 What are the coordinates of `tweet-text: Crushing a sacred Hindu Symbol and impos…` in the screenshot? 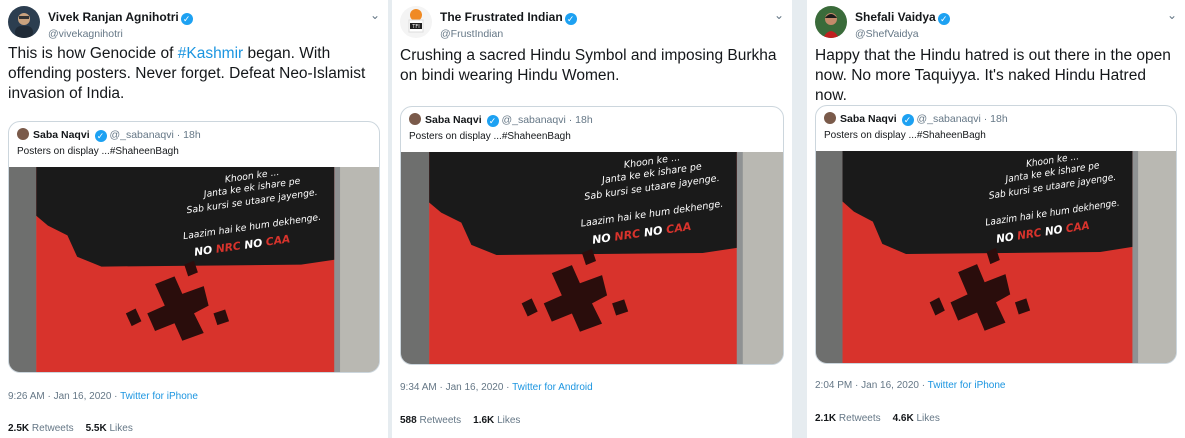 It's located at (588, 65).